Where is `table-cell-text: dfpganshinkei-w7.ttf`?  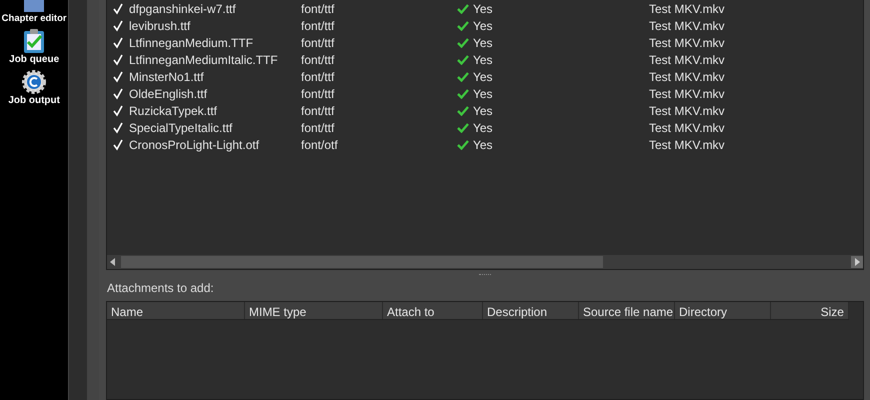
table-cell-text: dfpganshinkei-w7.ttf is located at coordinates (182, 9).